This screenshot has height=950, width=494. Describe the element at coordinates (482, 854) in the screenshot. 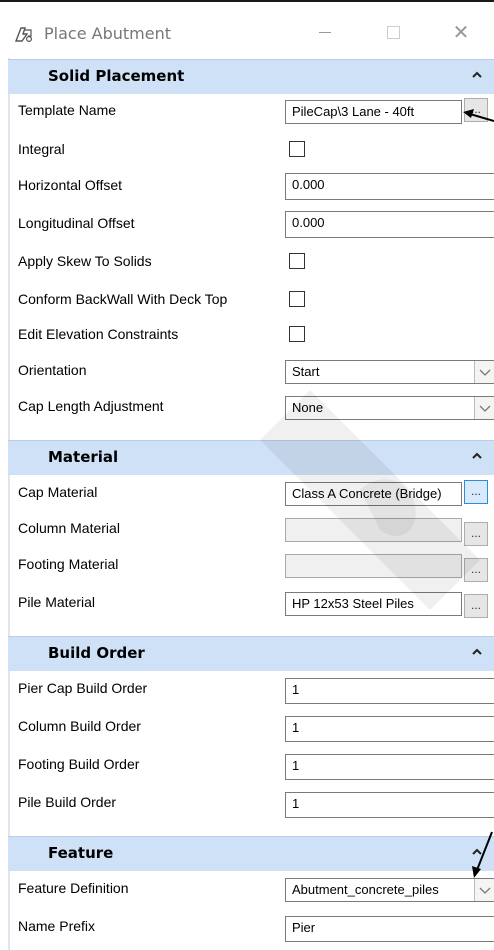

I see `annotation-arrow-feature` at that location.